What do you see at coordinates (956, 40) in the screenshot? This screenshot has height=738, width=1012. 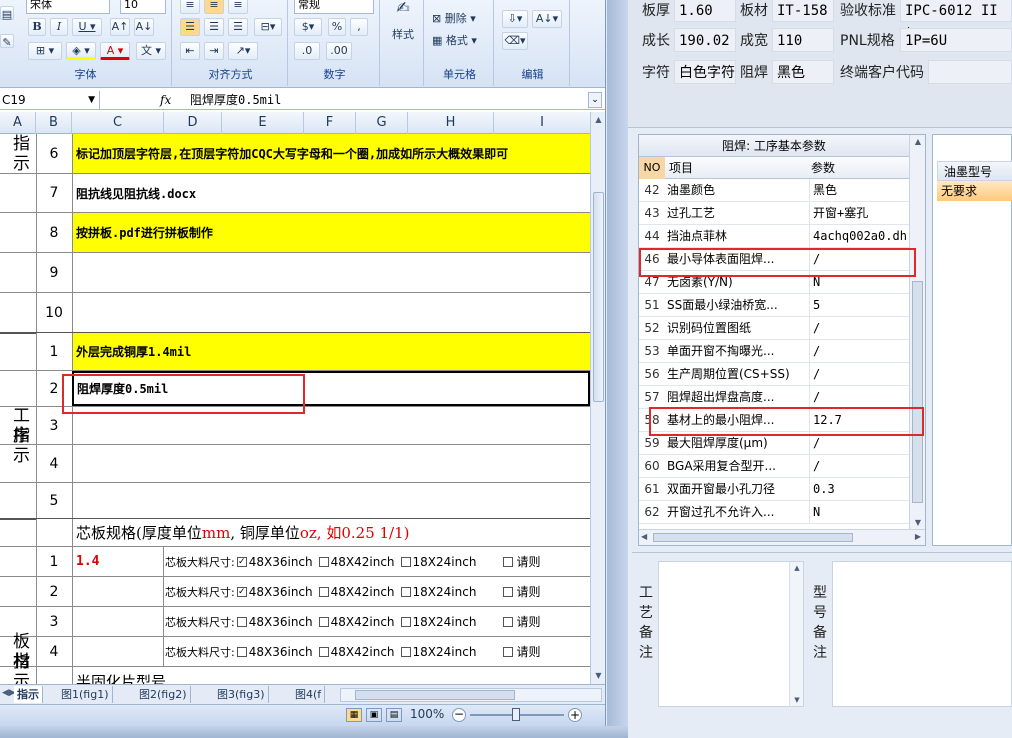 I see `field-pnl: 1P=6U` at bounding box center [956, 40].